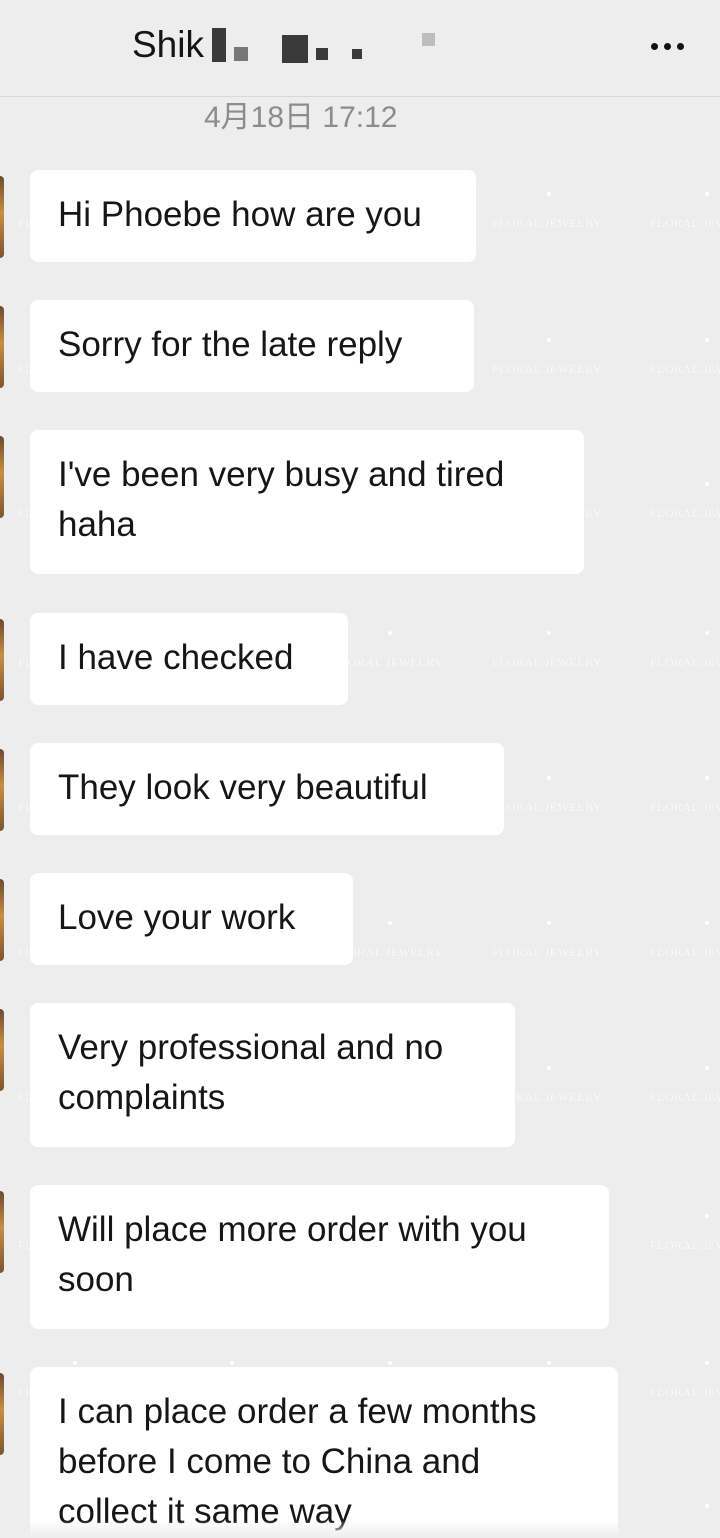  Describe the element at coordinates (189, 659) in the screenshot. I see `message-bubble: I have checked` at that location.